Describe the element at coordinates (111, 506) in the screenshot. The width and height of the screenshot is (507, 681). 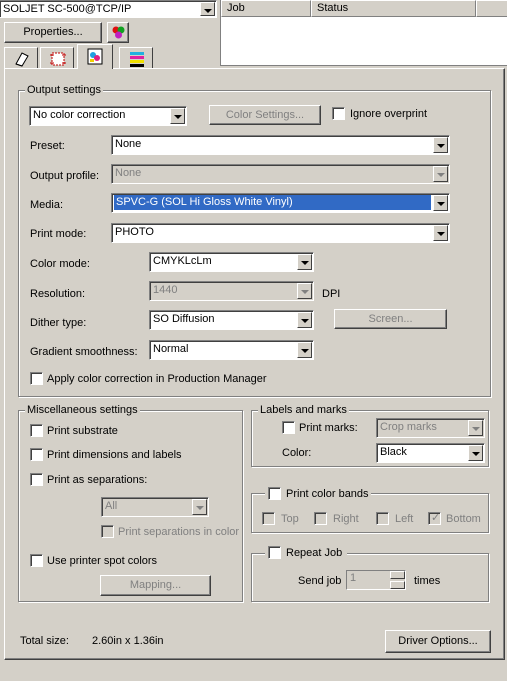
I see `separations-value: All` at that location.